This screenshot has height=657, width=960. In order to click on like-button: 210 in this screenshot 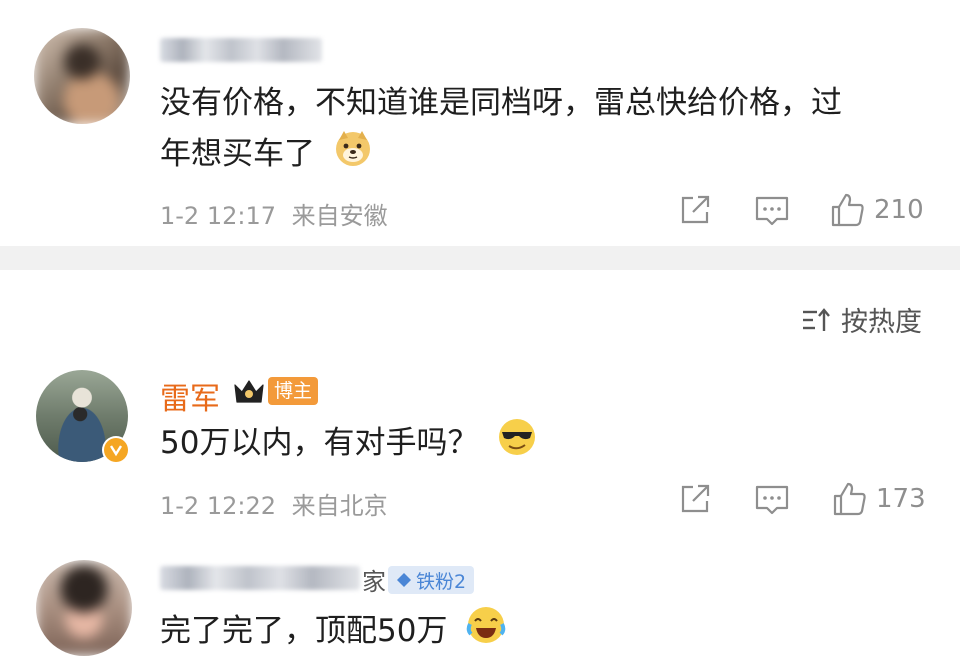, I will do `click(877, 210)`.